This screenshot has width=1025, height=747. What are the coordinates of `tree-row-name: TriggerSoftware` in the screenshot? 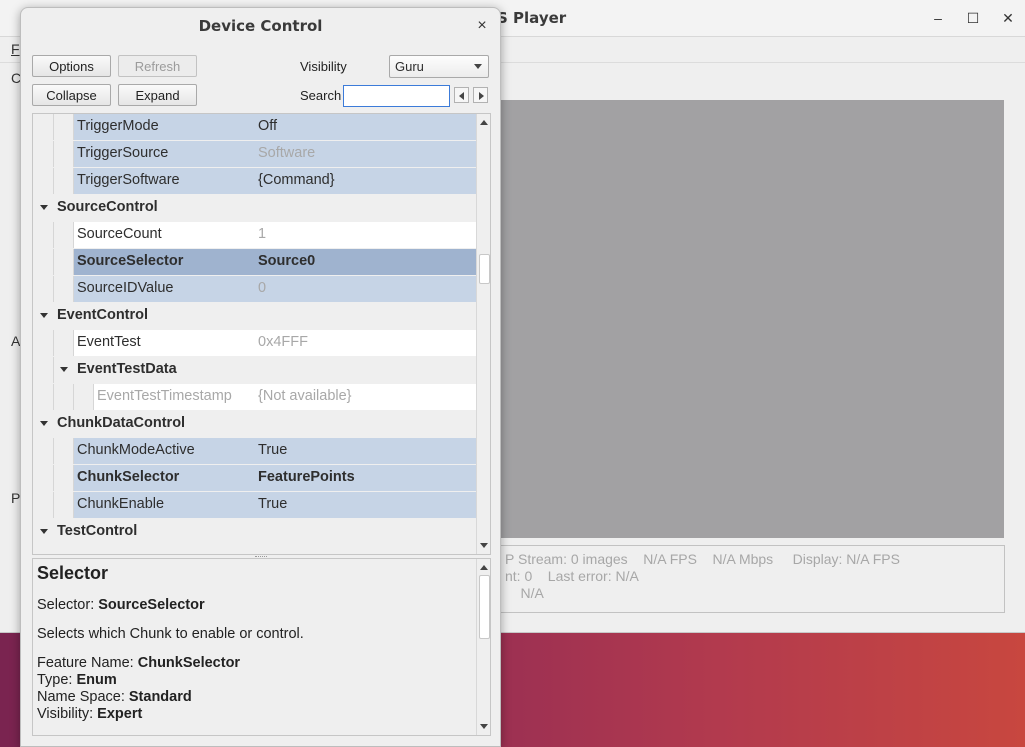 It's located at (128, 180).